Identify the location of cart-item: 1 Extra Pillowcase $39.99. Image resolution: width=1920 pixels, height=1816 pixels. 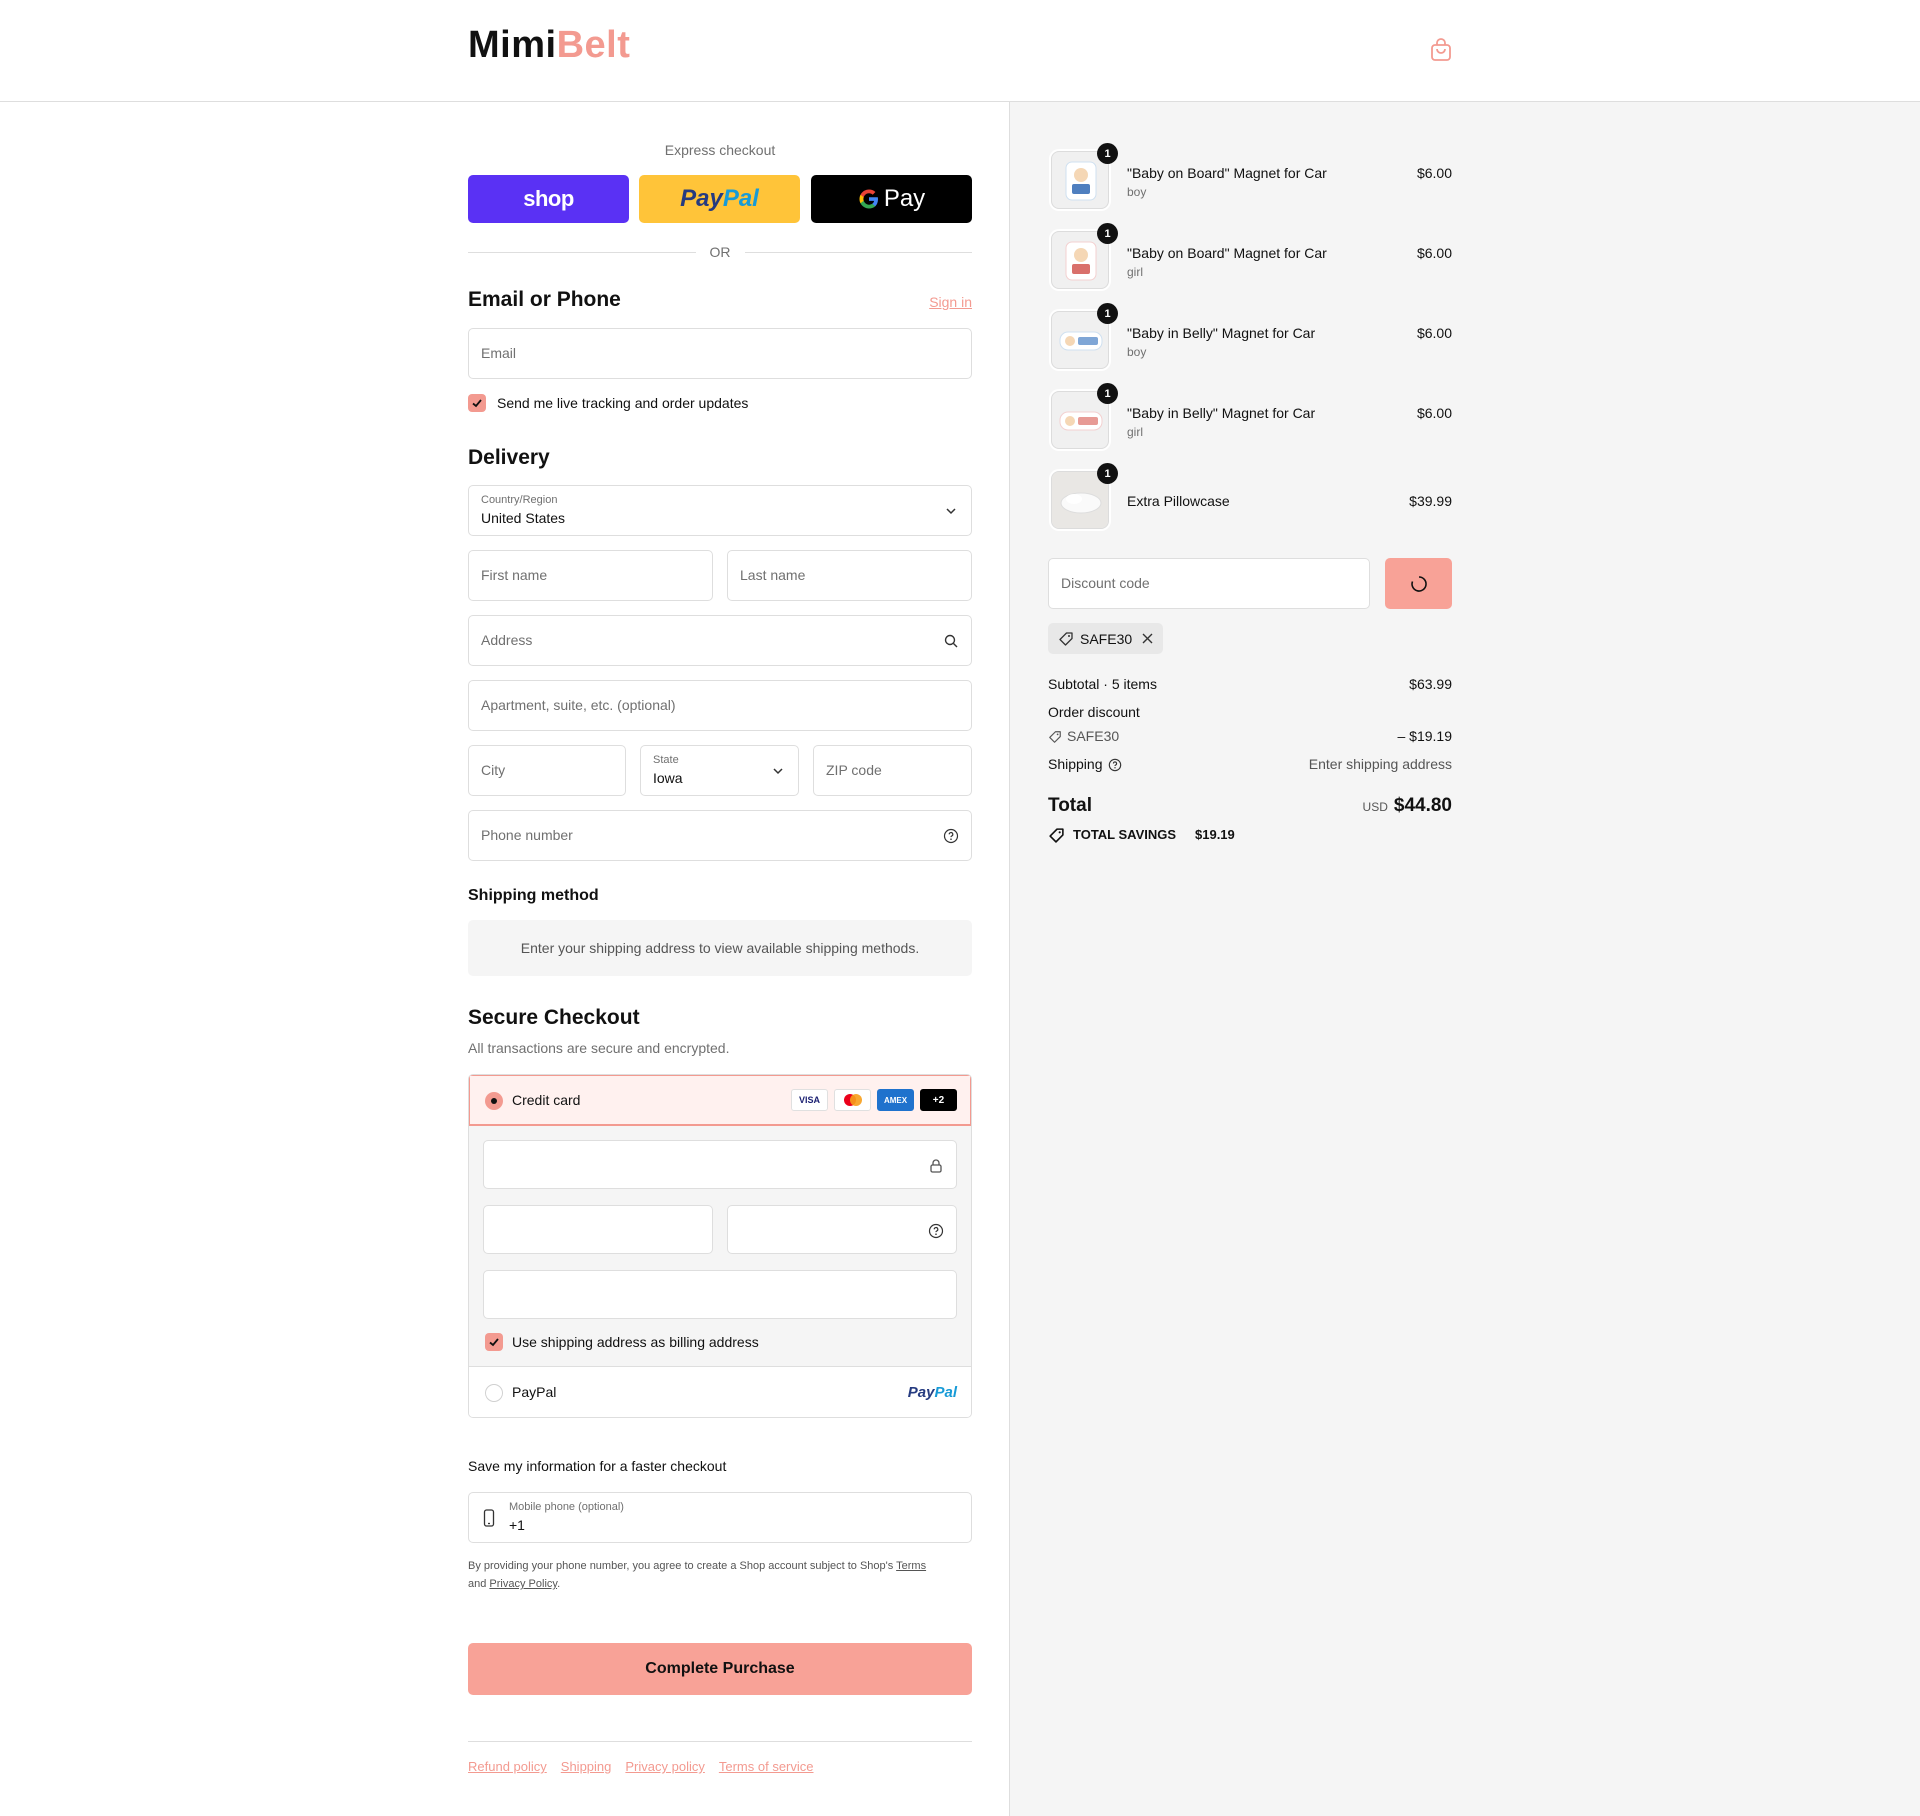
(1250, 497).